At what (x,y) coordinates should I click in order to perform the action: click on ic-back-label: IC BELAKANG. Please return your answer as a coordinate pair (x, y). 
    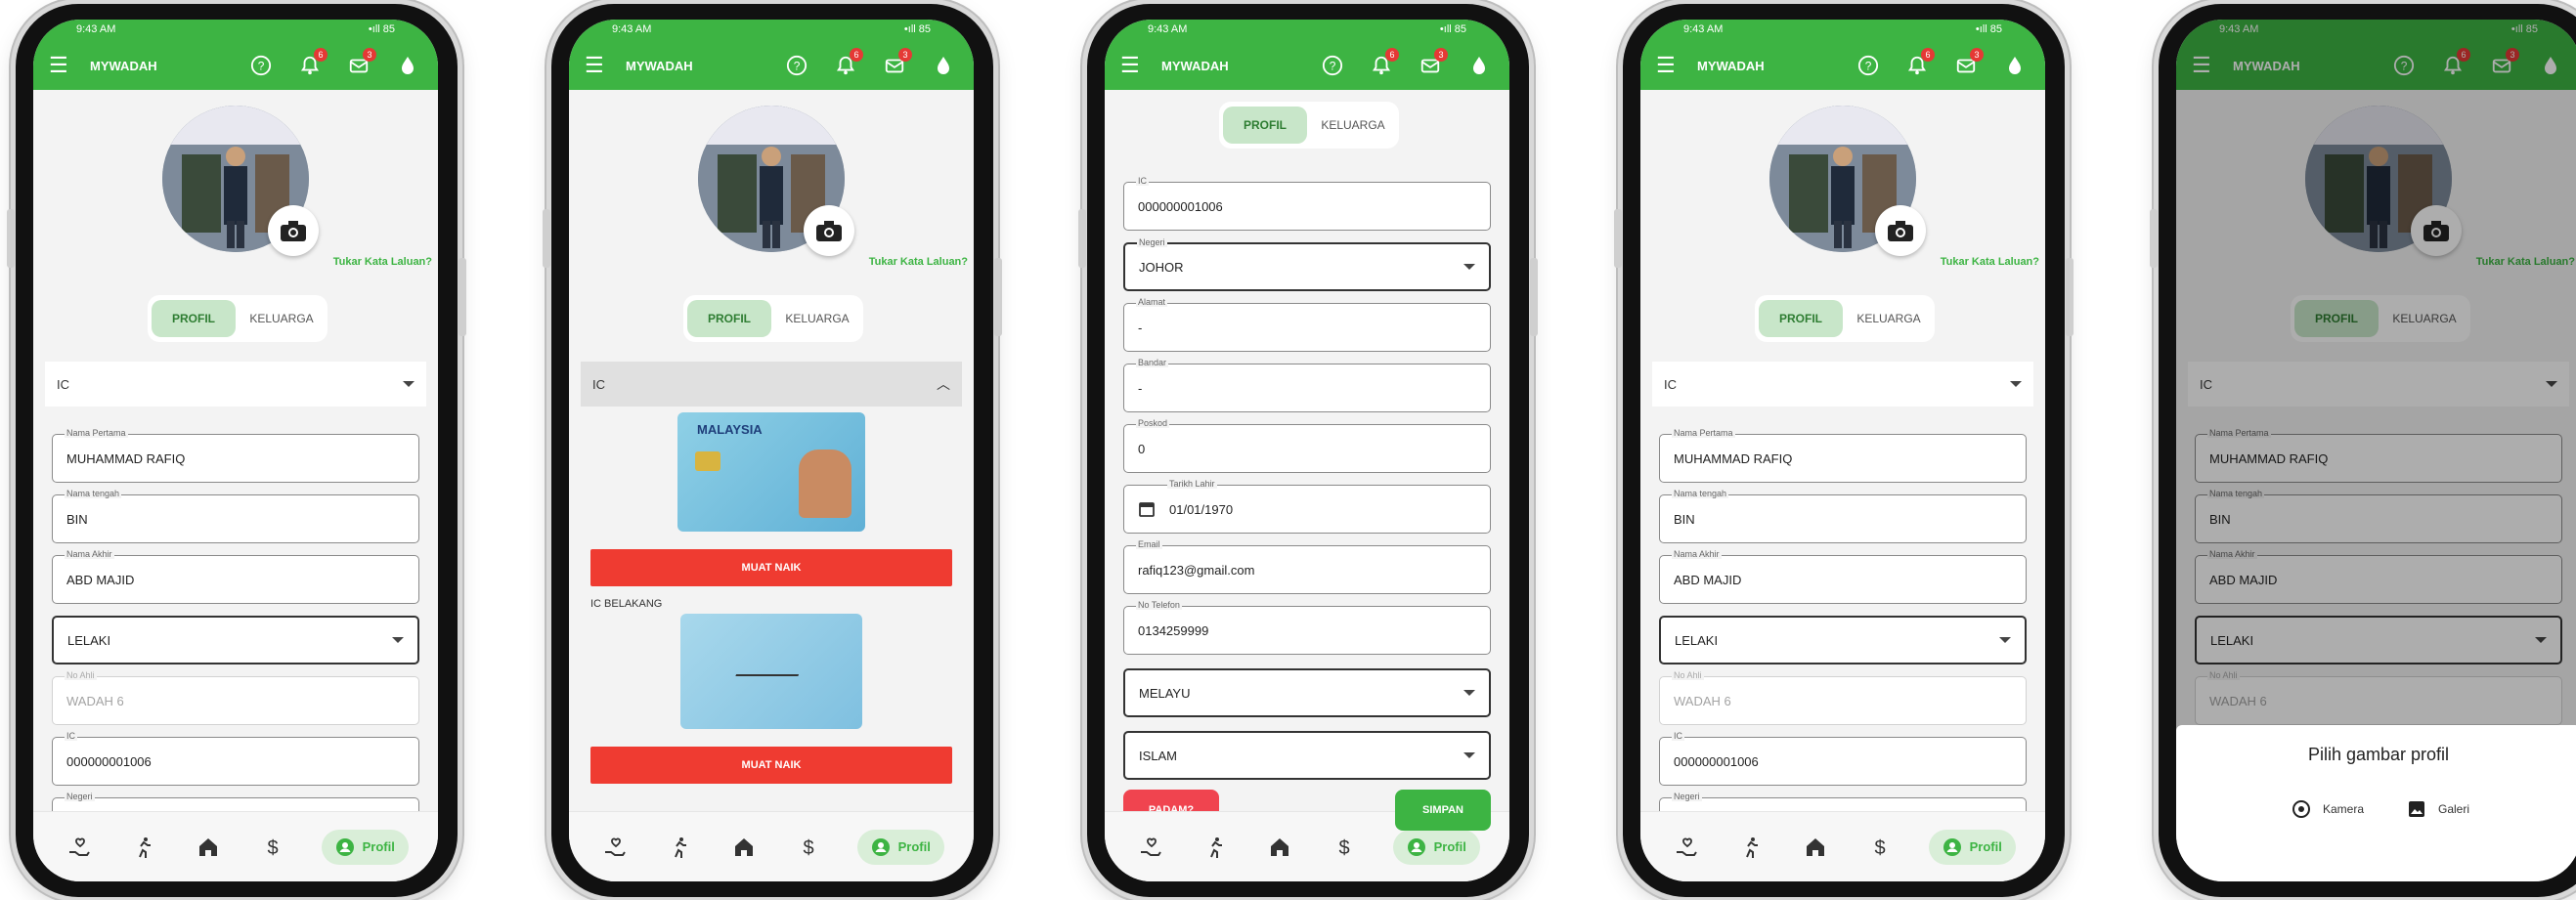
    Looking at the image, I should click on (626, 604).